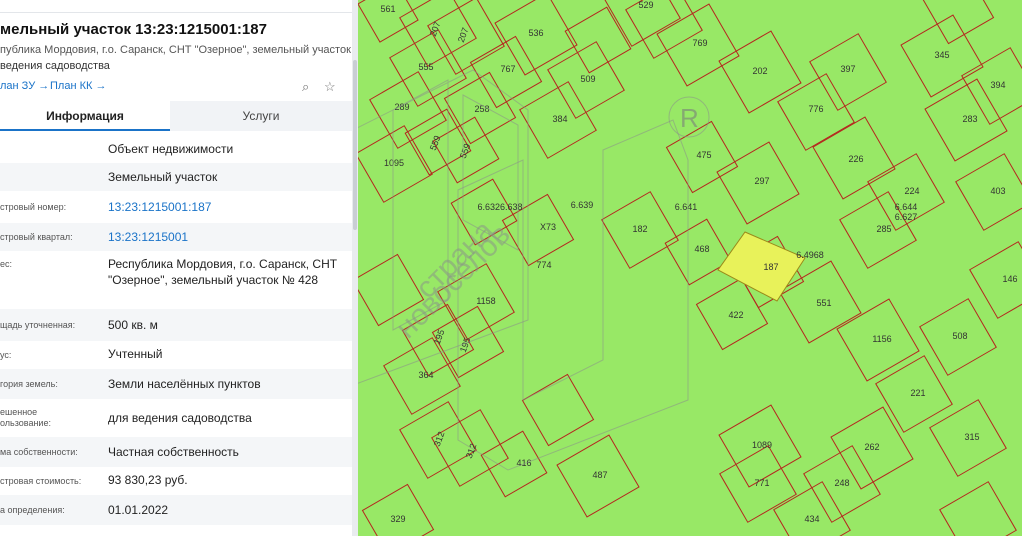 Image resolution: width=1022 pixels, height=536 pixels. Describe the element at coordinates (523, 463) in the screenshot. I see `parcel-label: 416` at that location.